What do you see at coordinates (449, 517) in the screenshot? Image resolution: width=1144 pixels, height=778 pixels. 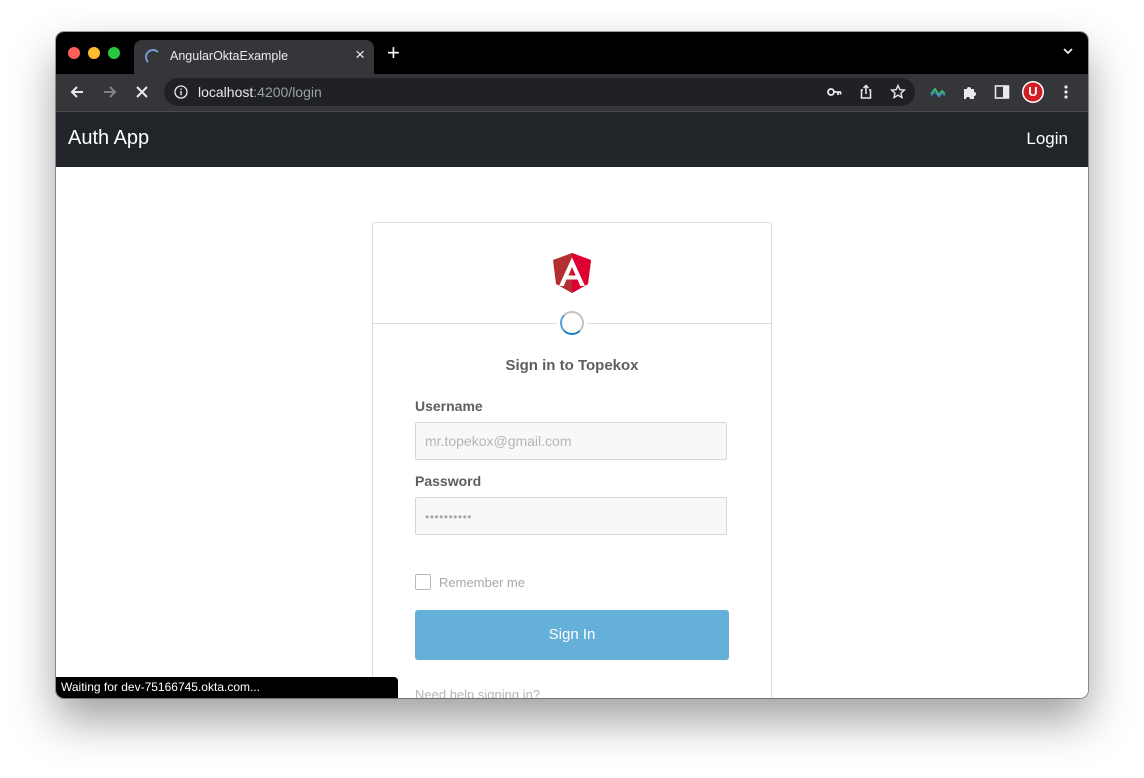 I see `password-masked-value: ••••••••••` at bounding box center [449, 517].